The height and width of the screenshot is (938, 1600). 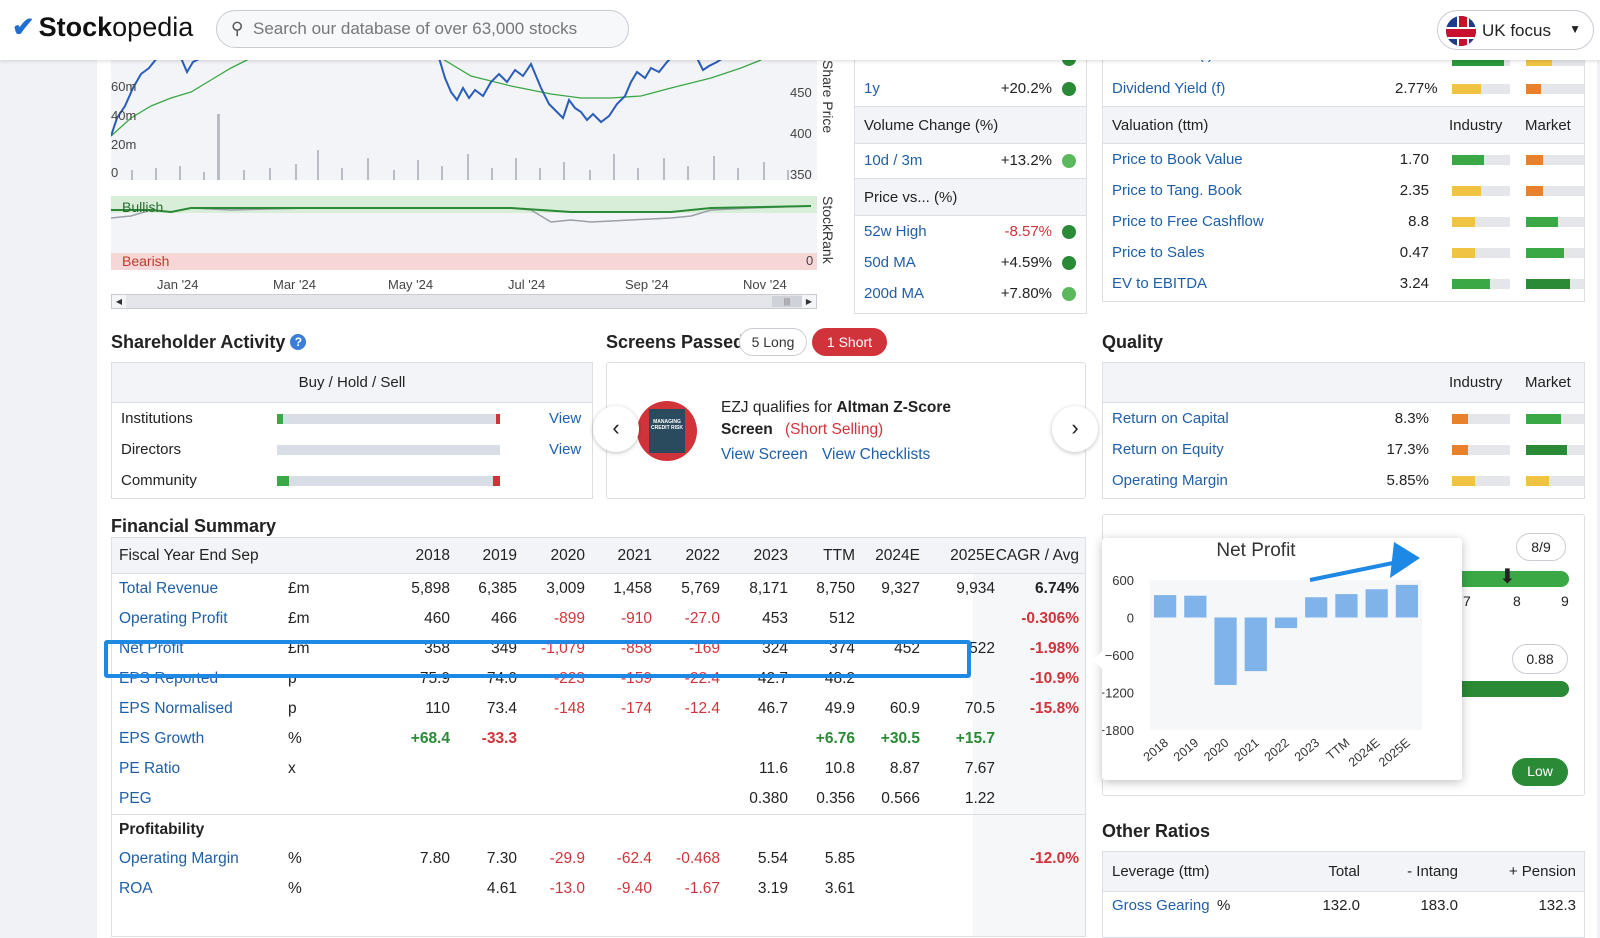 What do you see at coordinates (501, 858) in the screenshot?
I see `financial-cell: 7.30` at bounding box center [501, 858].